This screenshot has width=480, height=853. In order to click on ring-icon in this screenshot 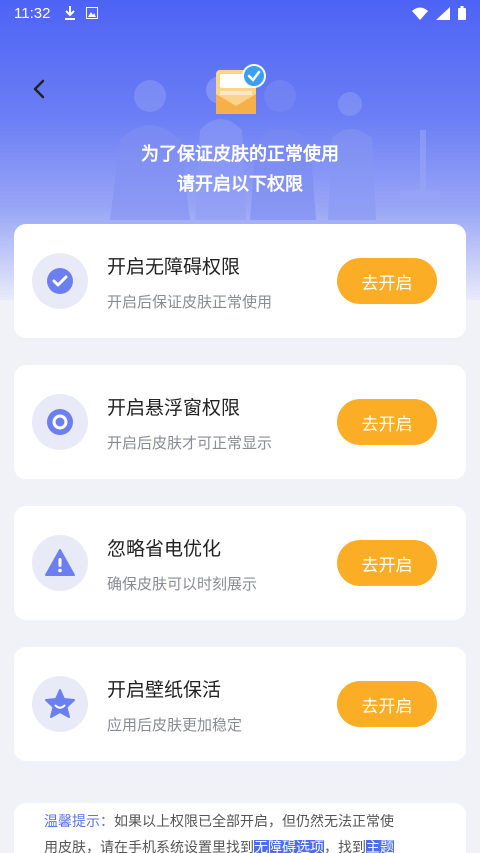, I will do `click(60, 422)`.